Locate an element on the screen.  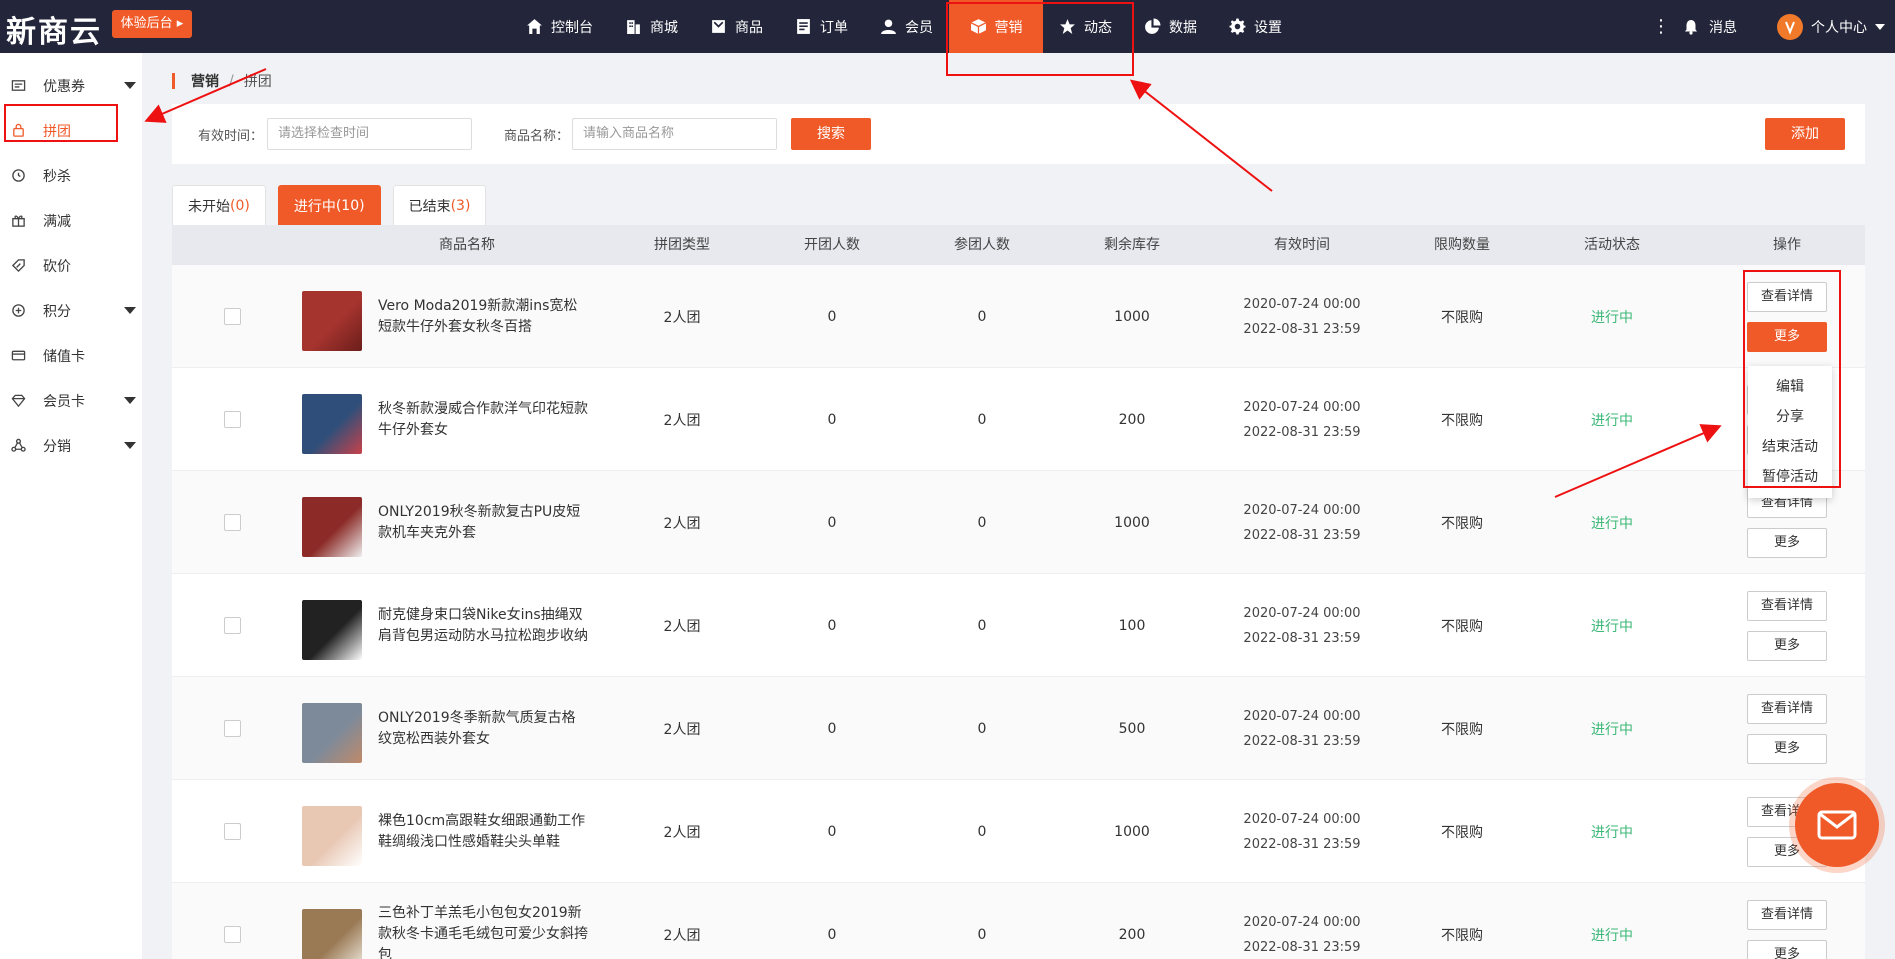
filter-bar: 有效时间： 请选择检查时间 商品名称： 请输入商品名称 搜索 添加 is located at coordinates (1018, 134).